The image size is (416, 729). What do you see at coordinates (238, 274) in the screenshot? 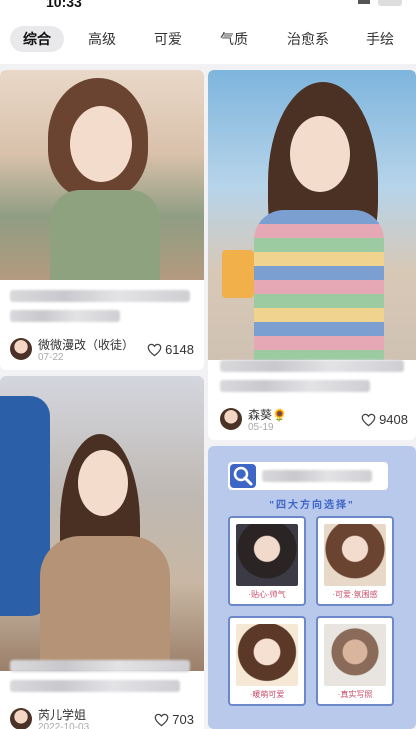
I see `drink-cup` at bounding box center [238, 274].